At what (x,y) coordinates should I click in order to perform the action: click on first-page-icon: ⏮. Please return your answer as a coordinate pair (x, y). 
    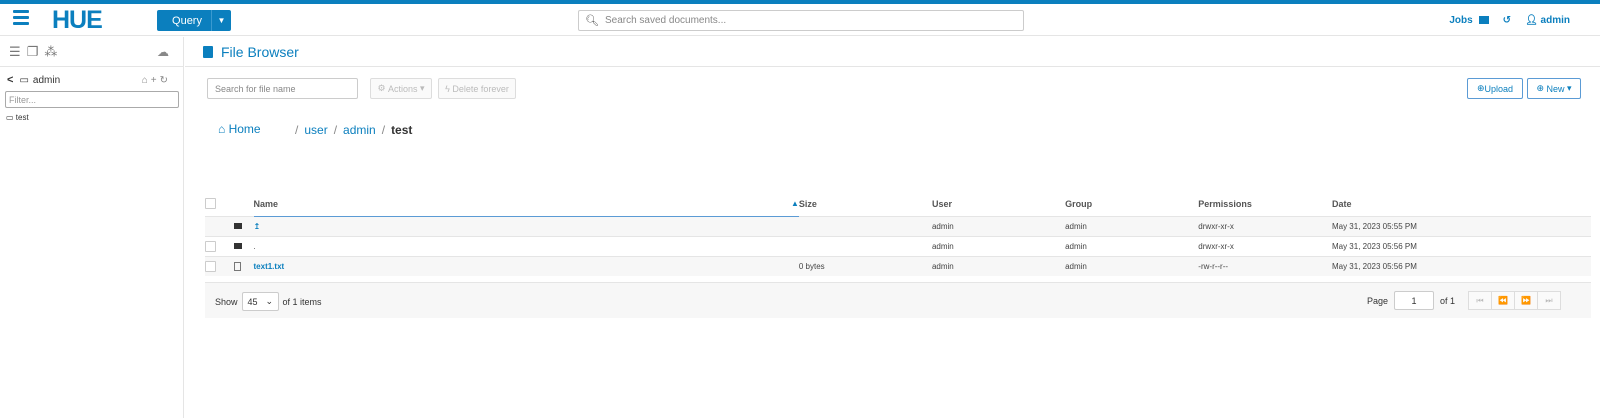
    Looking at the image, I should click on (1480, 300).